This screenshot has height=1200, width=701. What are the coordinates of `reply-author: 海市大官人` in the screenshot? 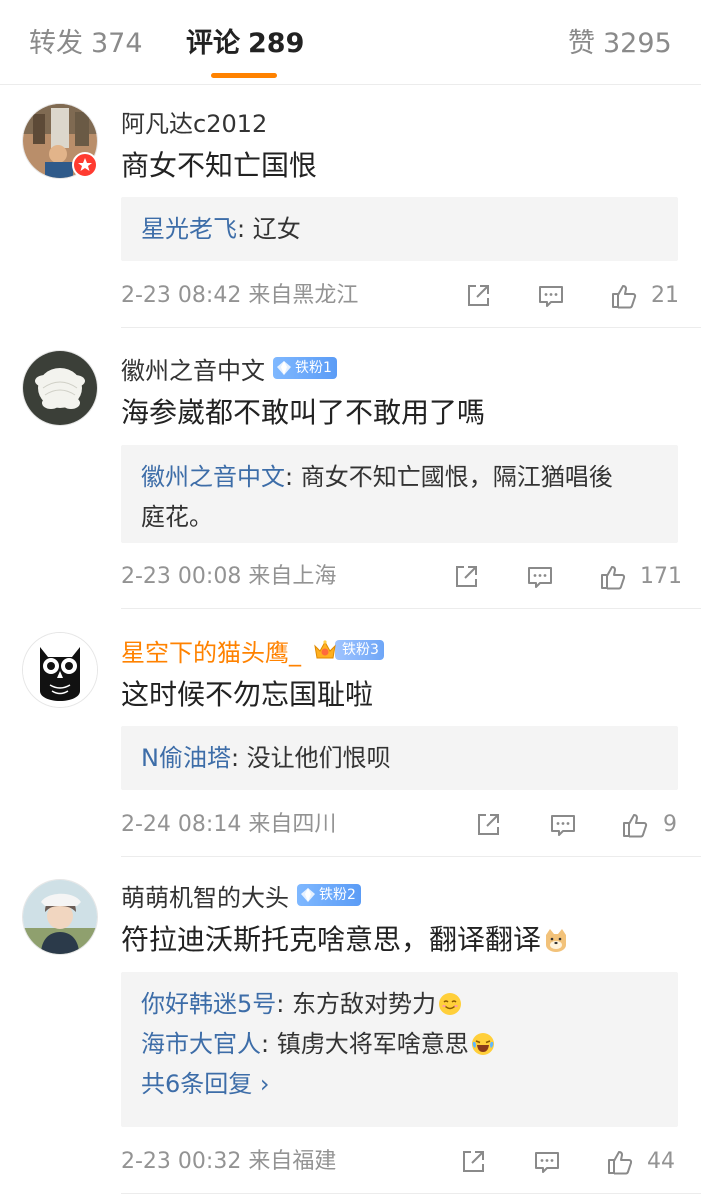 It's located at (201, 1044).